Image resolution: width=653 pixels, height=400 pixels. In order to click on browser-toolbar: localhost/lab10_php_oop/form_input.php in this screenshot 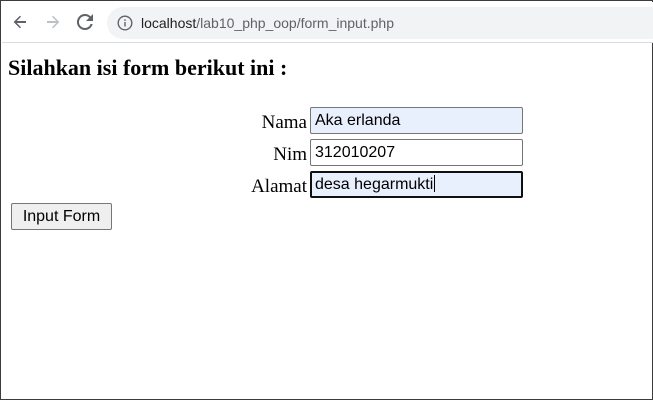, I will do `click(327, 22)`.